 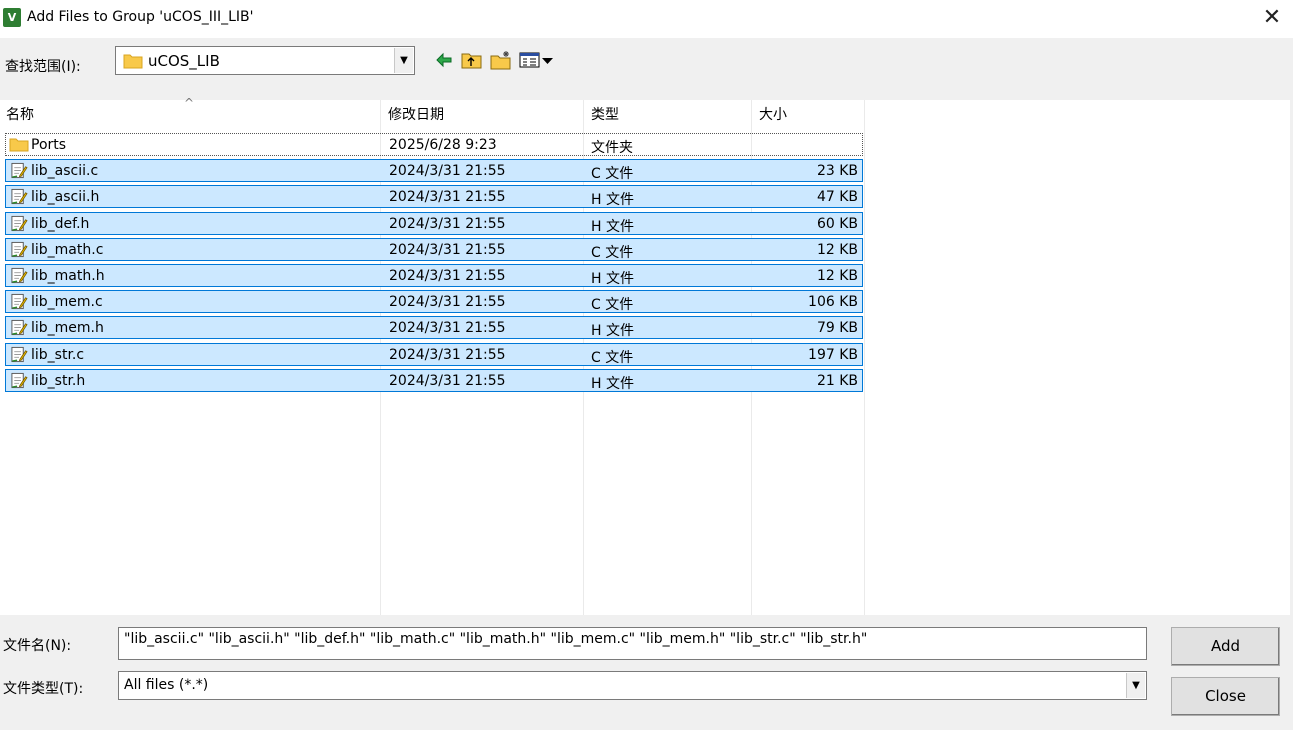 What do you see at coordinates (808, 115) in the screenshot?
I see `column-header-size: 大小` at bounding box center [808, 115].